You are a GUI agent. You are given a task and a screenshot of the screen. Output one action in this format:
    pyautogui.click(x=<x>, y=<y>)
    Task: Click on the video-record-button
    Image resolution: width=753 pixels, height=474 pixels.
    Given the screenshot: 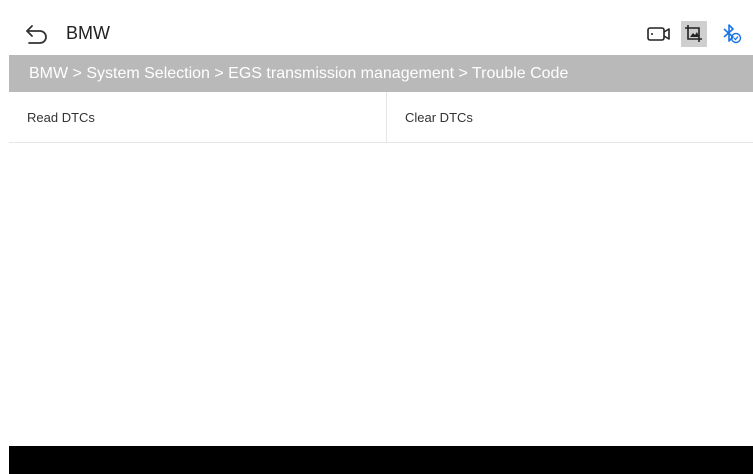 What is the action you would take?
    pyautogui.click(x=659, y=34)
    